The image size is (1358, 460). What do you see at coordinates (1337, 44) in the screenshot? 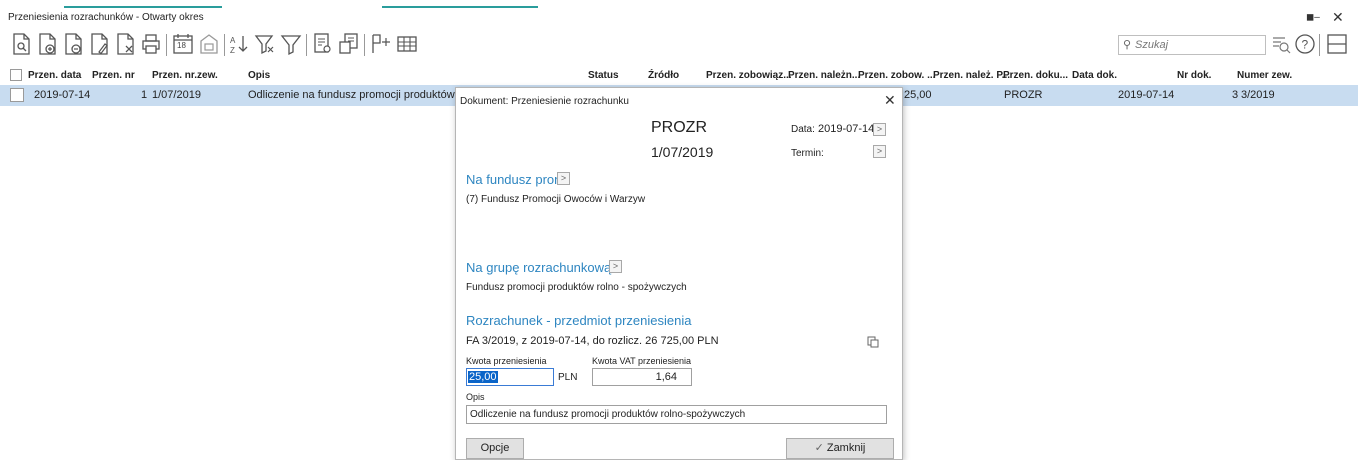
I see `layout-icon` at bounding box center [1337, 44].